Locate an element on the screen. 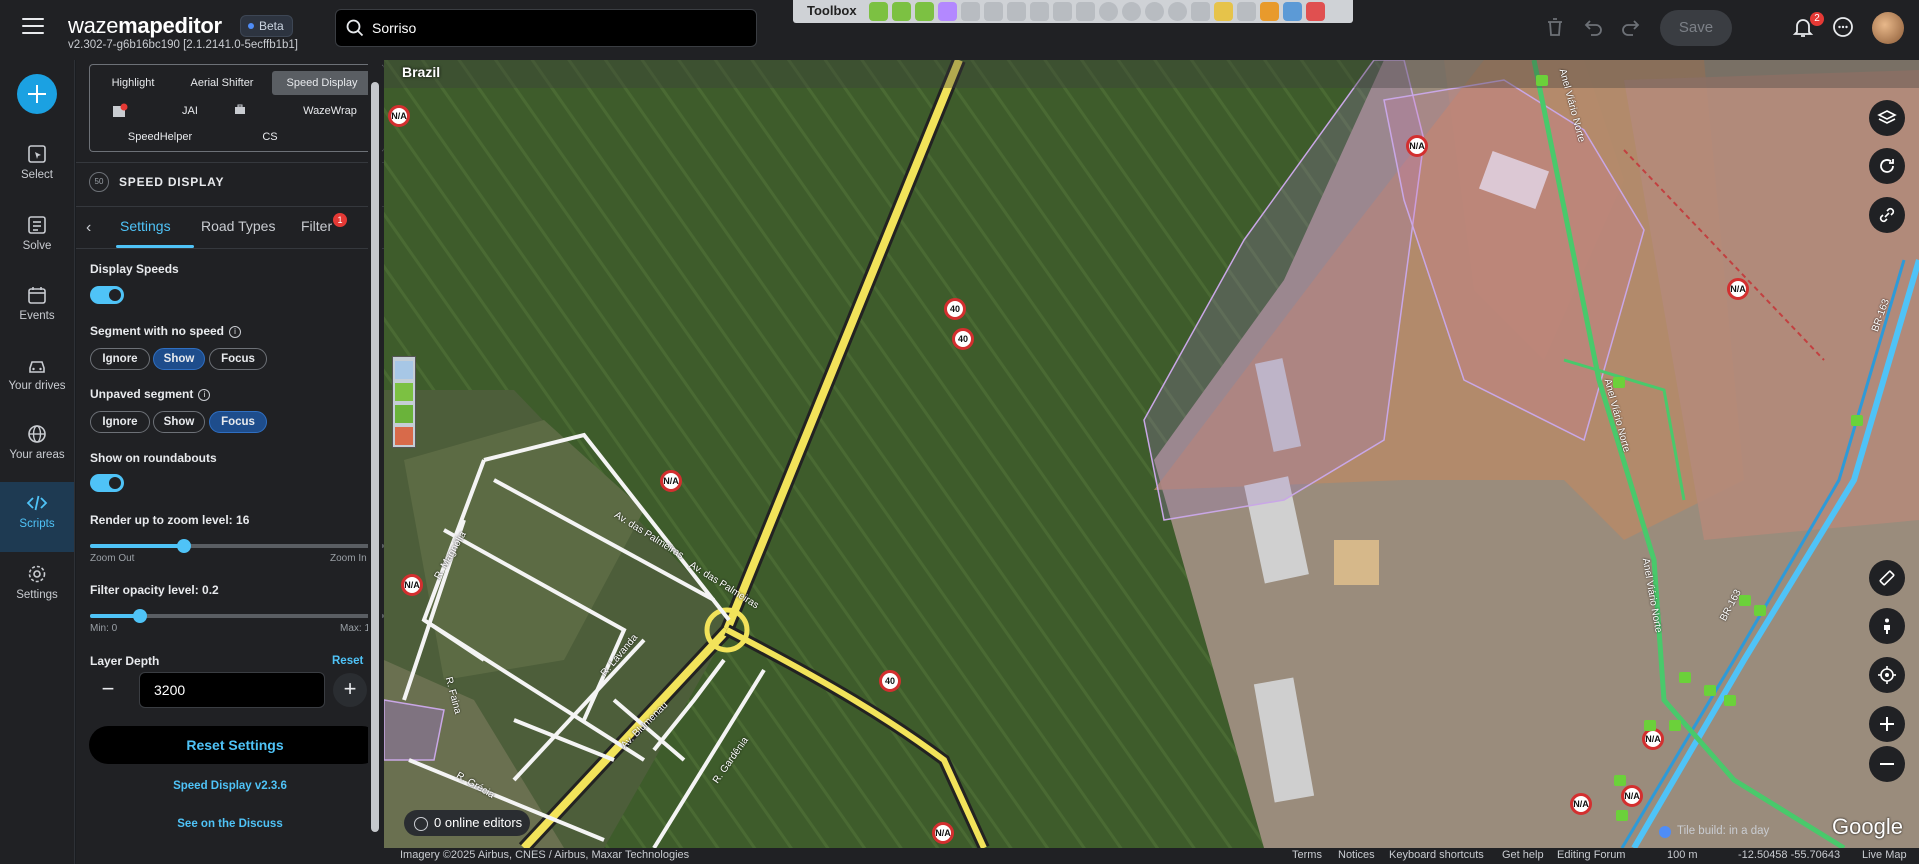  chat-icon is located at coordinates (1843, 27).